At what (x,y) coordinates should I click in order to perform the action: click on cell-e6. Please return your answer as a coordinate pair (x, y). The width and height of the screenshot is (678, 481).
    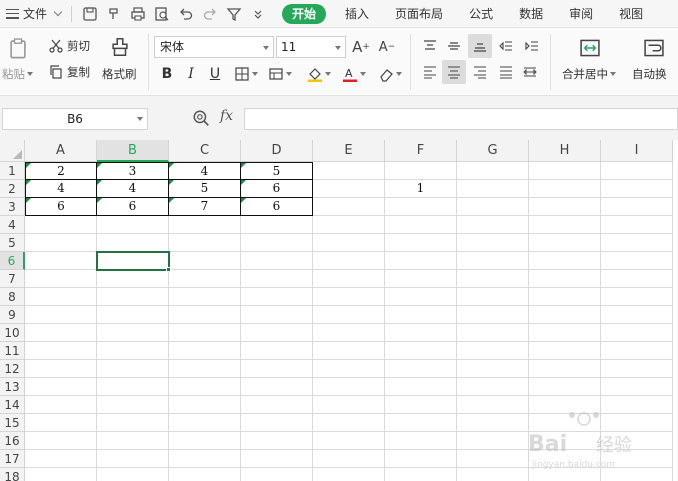
    Looking at the image, I should click on (349, 261).